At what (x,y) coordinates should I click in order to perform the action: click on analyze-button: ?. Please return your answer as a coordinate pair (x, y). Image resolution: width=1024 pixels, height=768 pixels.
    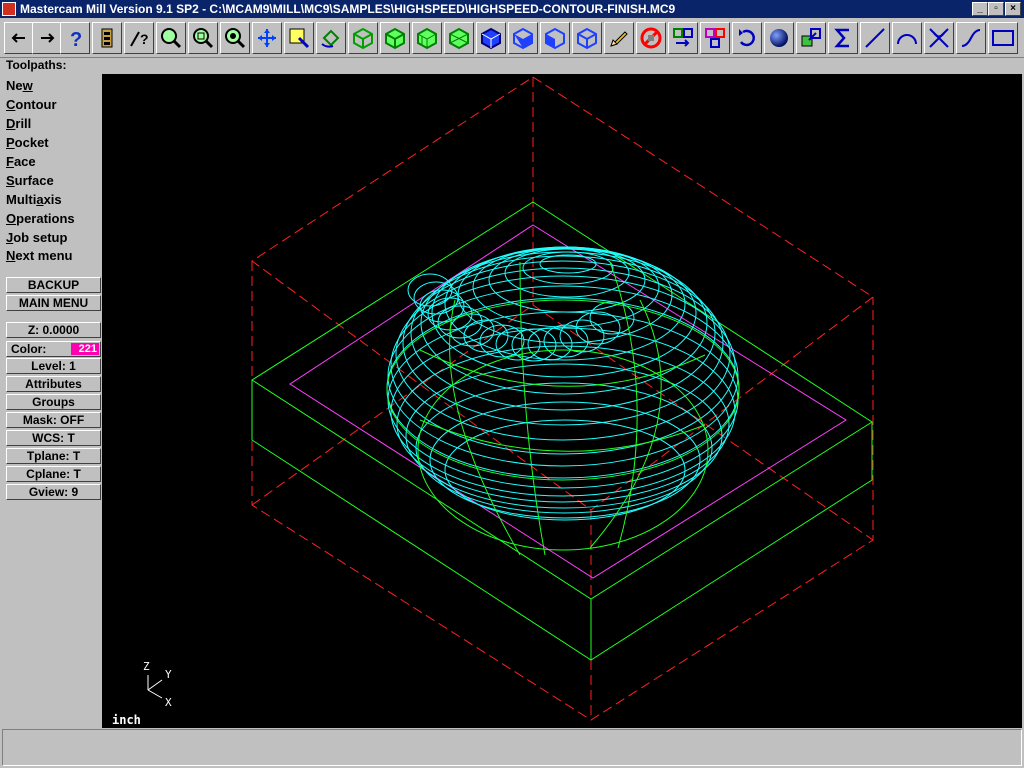
    Looking at the image, I should click on (139, 38).